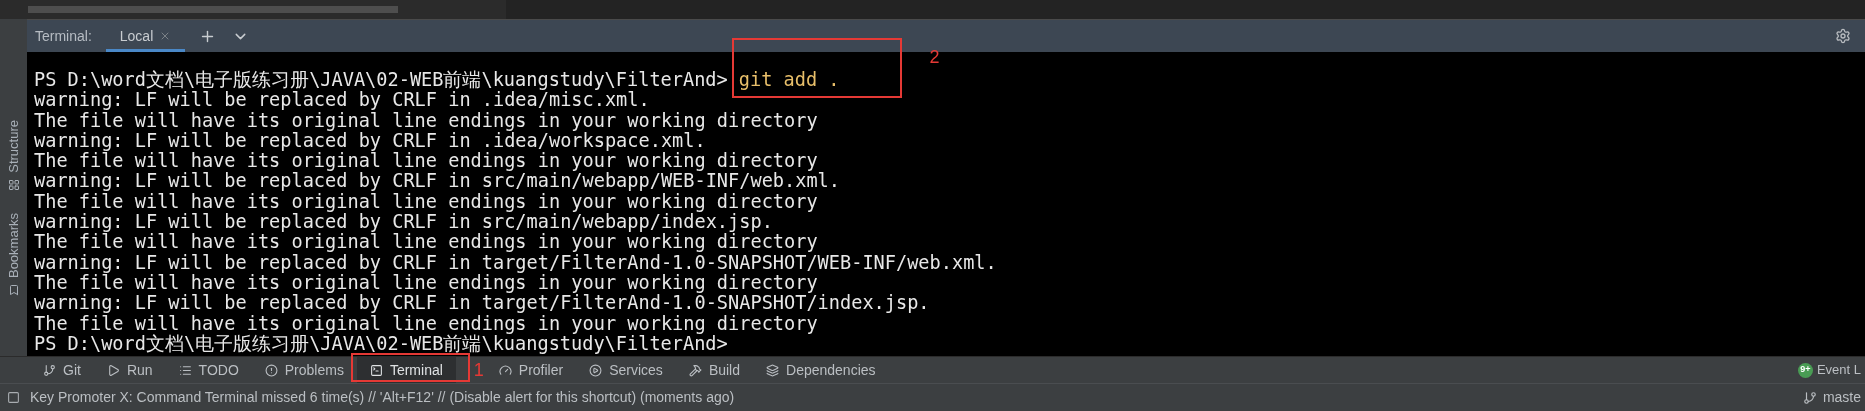 This screenshot has height=411, width=1865. Describe the element at coordinates (376, 370) in the screenshot. I see `terminal-icon` at that location.